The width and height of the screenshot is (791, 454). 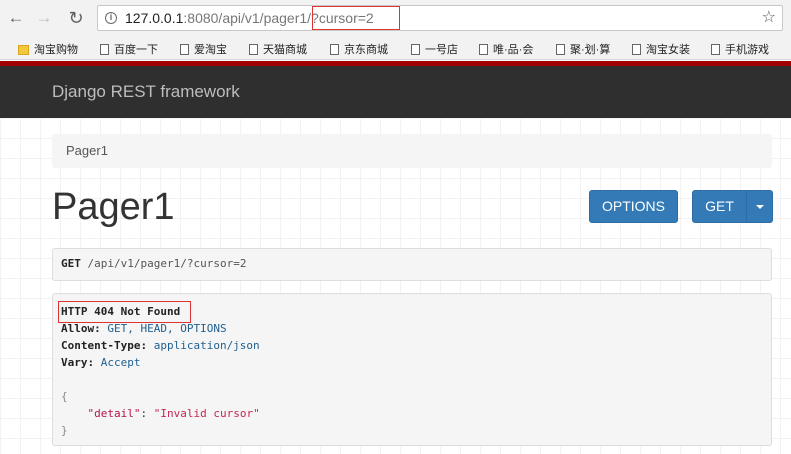 What do you see at coordinates (136, 50) in the screenshot?
I see `bookmark-label: 百度一下` at bounding box center [136, 50].